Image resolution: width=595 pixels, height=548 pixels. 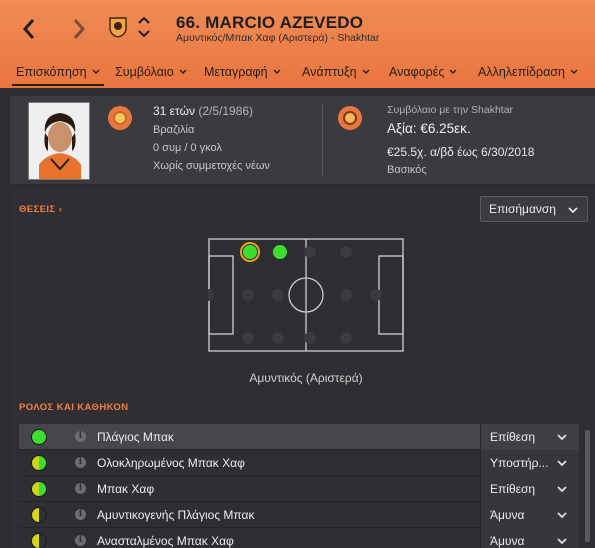 What do you see at coordinates (587, 486) in the screenshot?
I see `roles-scrollbar` at bounding box center [587, 486].